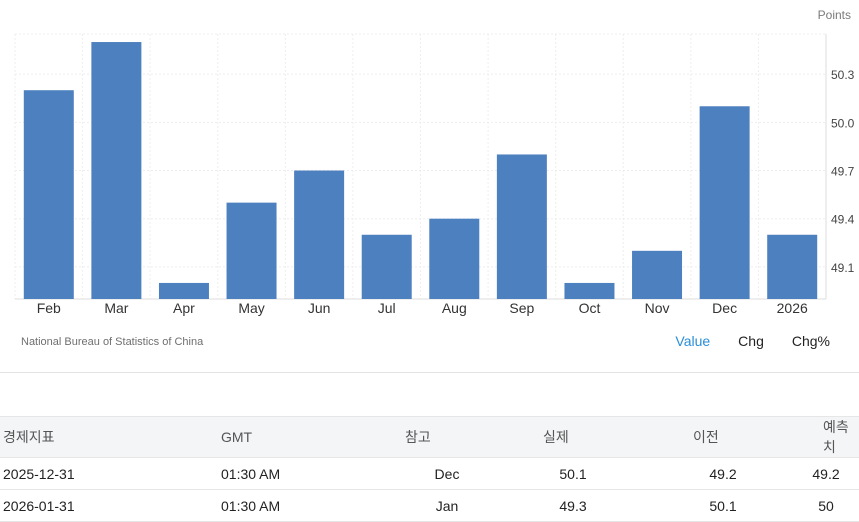  Describe the element at coordinates (386, 266) in the screenshot. I see `bar-jul` at that location.